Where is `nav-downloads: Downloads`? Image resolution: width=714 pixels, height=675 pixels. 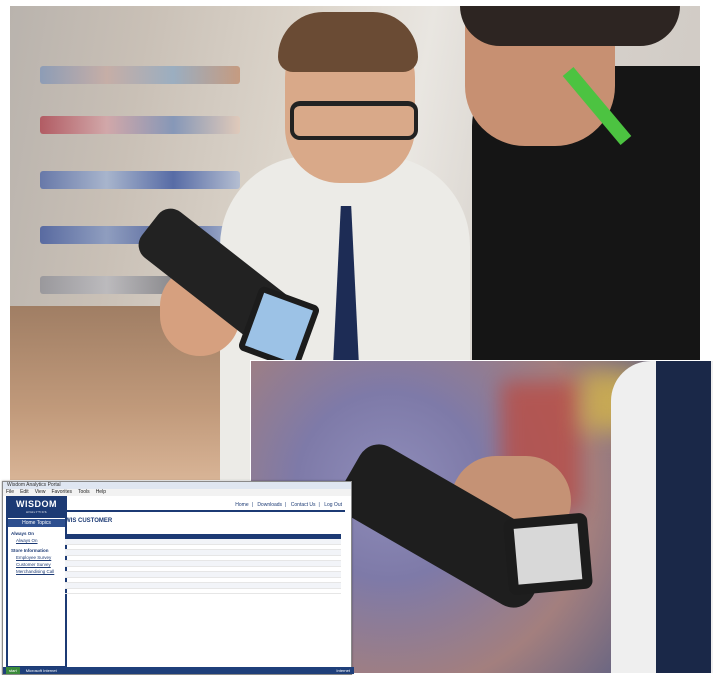
nav-downloads: Downloads is located at coordinates (269, 505).